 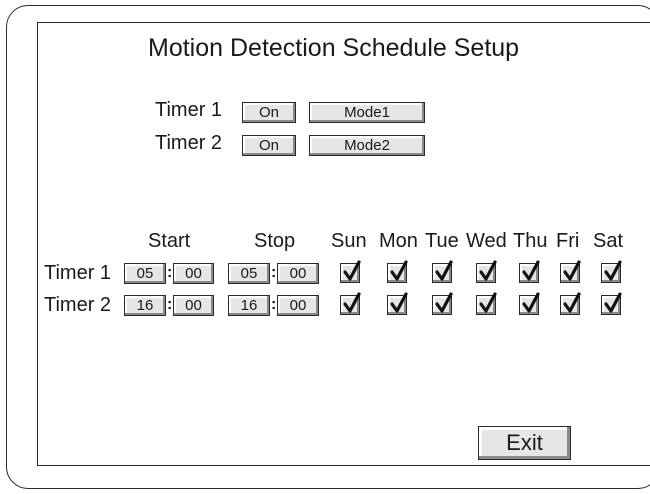 What do you see at coordinates (529, 271) in the screenshot?
I see `timer-1-thu-checkbox` at bounding box center [529, 271].